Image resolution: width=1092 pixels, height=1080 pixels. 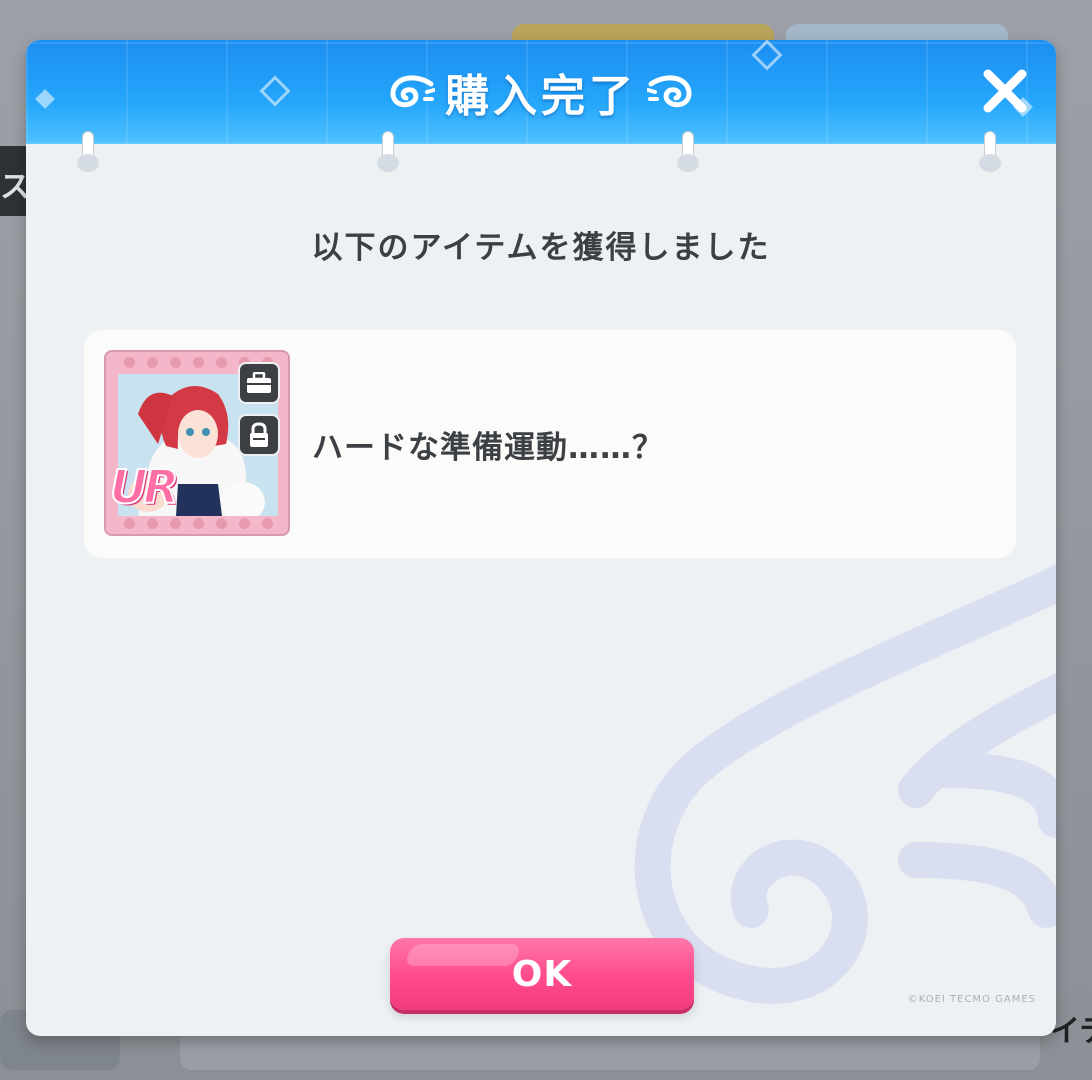 I want to click on item-name: ハードな準備運動……？, so click(x=488, y=447).